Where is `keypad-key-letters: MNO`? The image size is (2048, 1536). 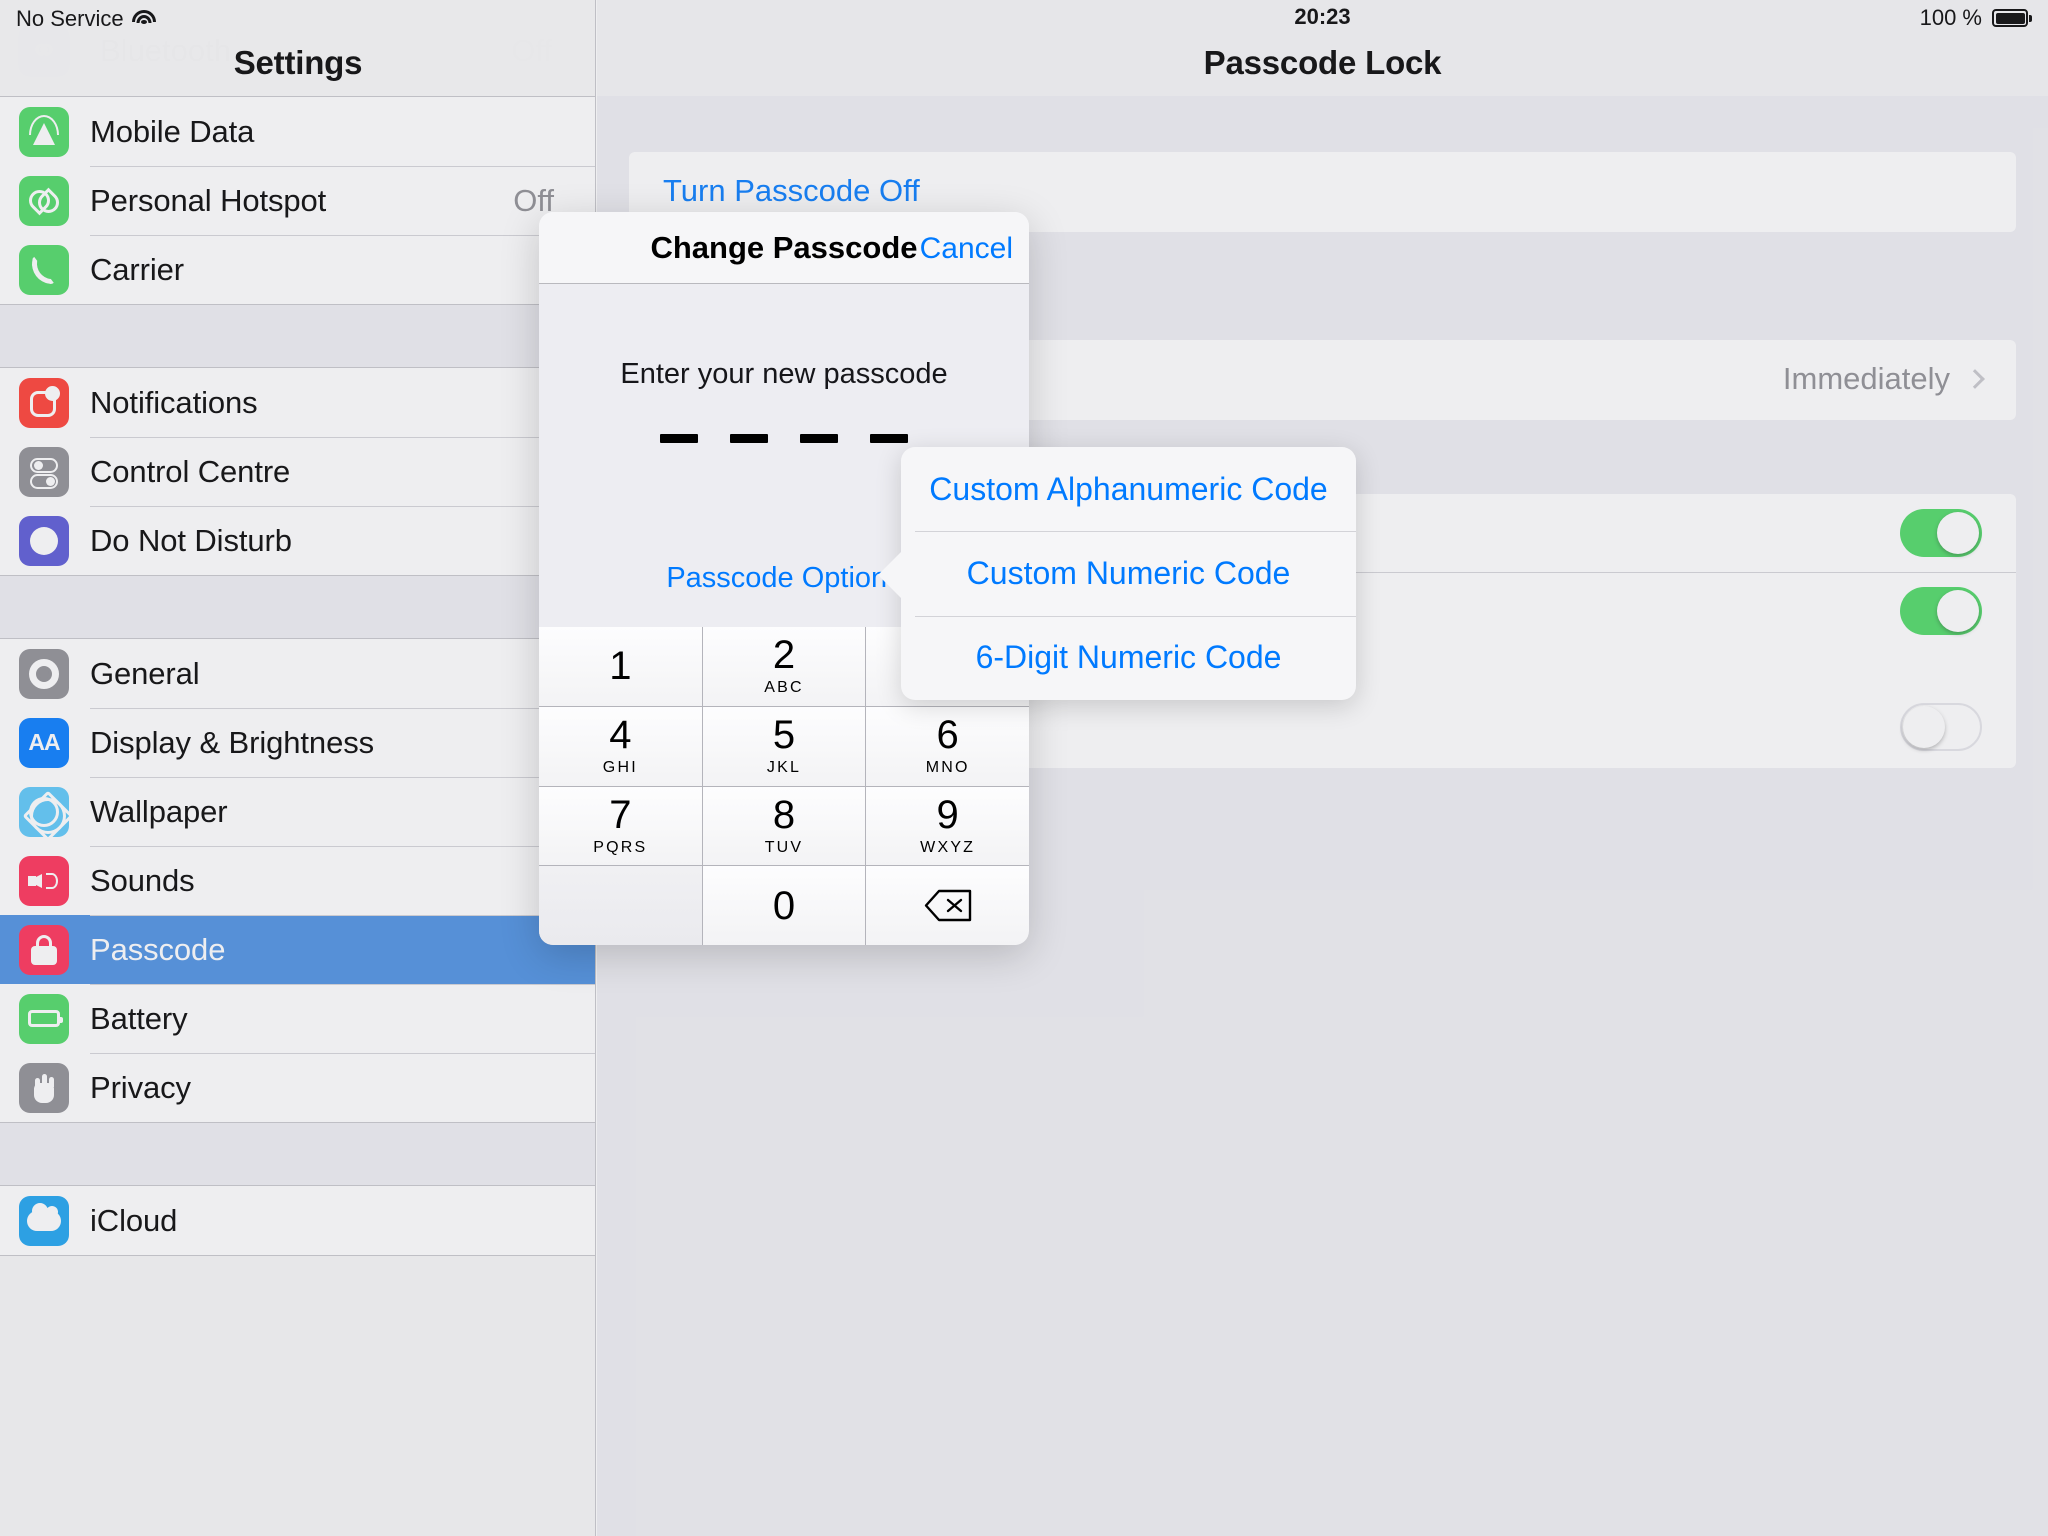 keypad-key-letters: MNO is located at coordinates (947, 768).